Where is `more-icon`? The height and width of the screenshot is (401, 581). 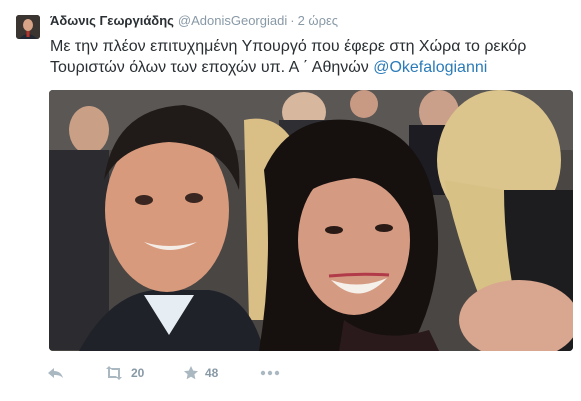
more-icon is located at coordinates (270, 373).